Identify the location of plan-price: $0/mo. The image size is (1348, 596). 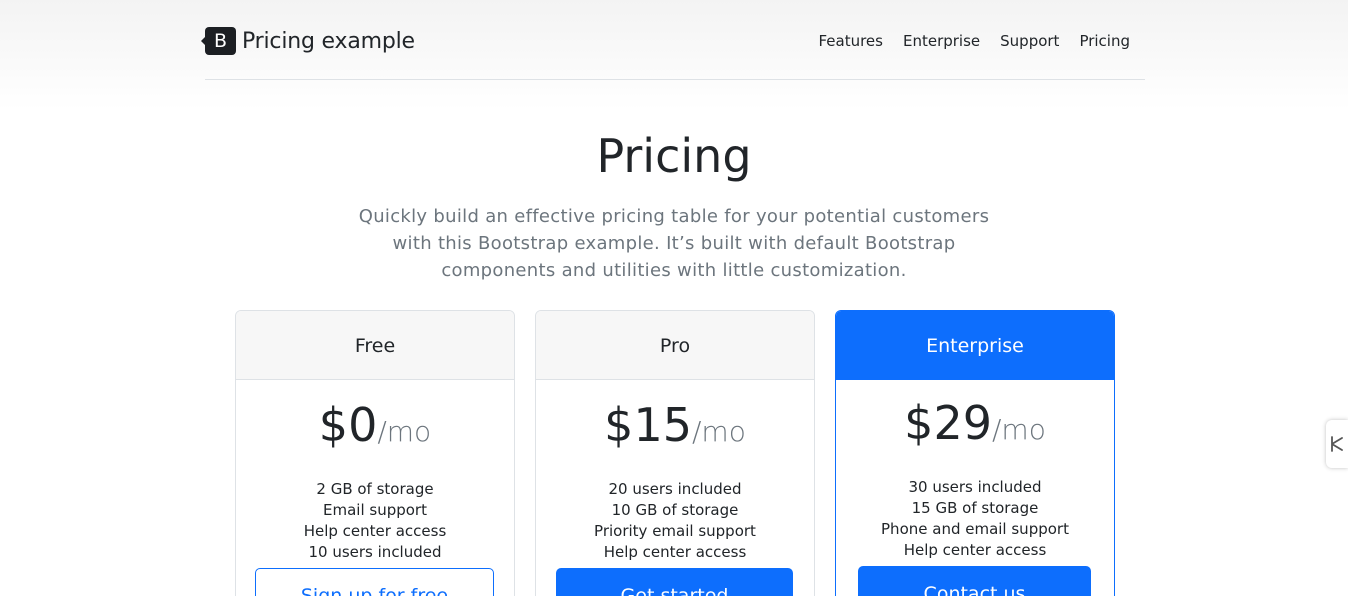
(375, 428).